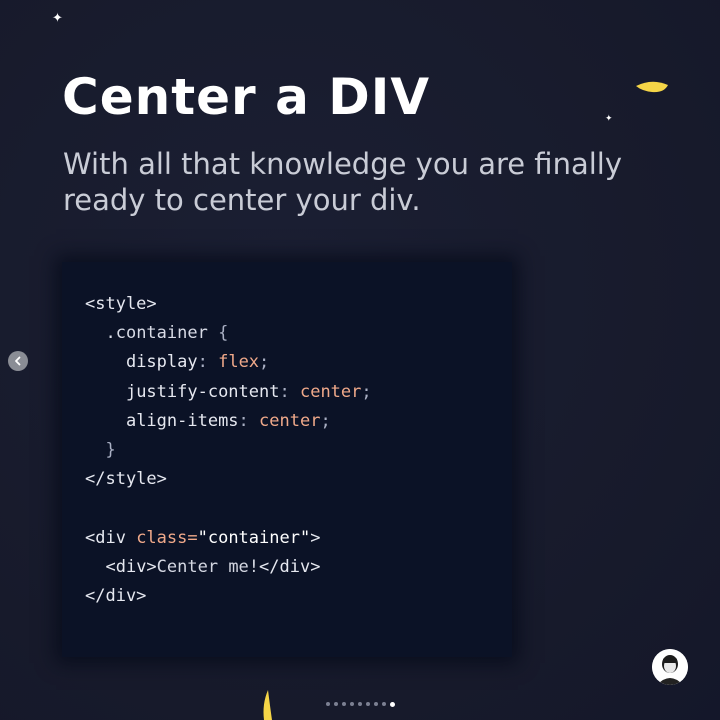 This screenshot has height=720, width=720. Describe the element at coordinates (156, 333) in the screenshot. I see `code-token: .container` at that location.